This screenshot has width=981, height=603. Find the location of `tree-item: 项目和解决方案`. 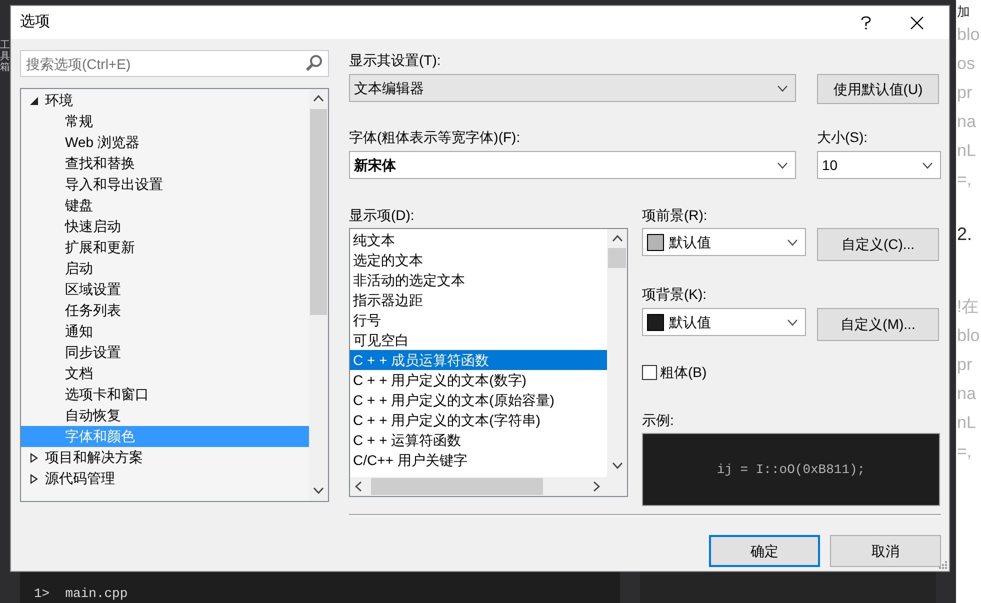

tree-item: 项目和解决方案 is located at coordinates (165, 457).